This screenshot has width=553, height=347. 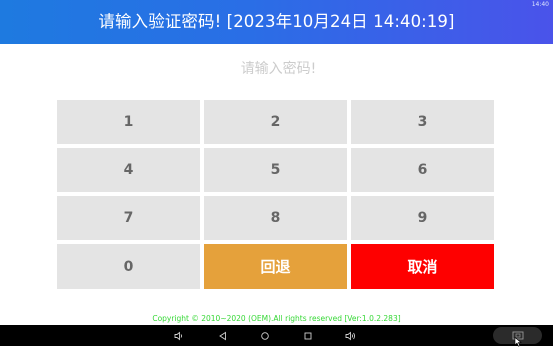 I want to click on title-bar: 请输入验证密码! [2023年10月24日 14:40:19] 14:40, so click(x=276, y=22).